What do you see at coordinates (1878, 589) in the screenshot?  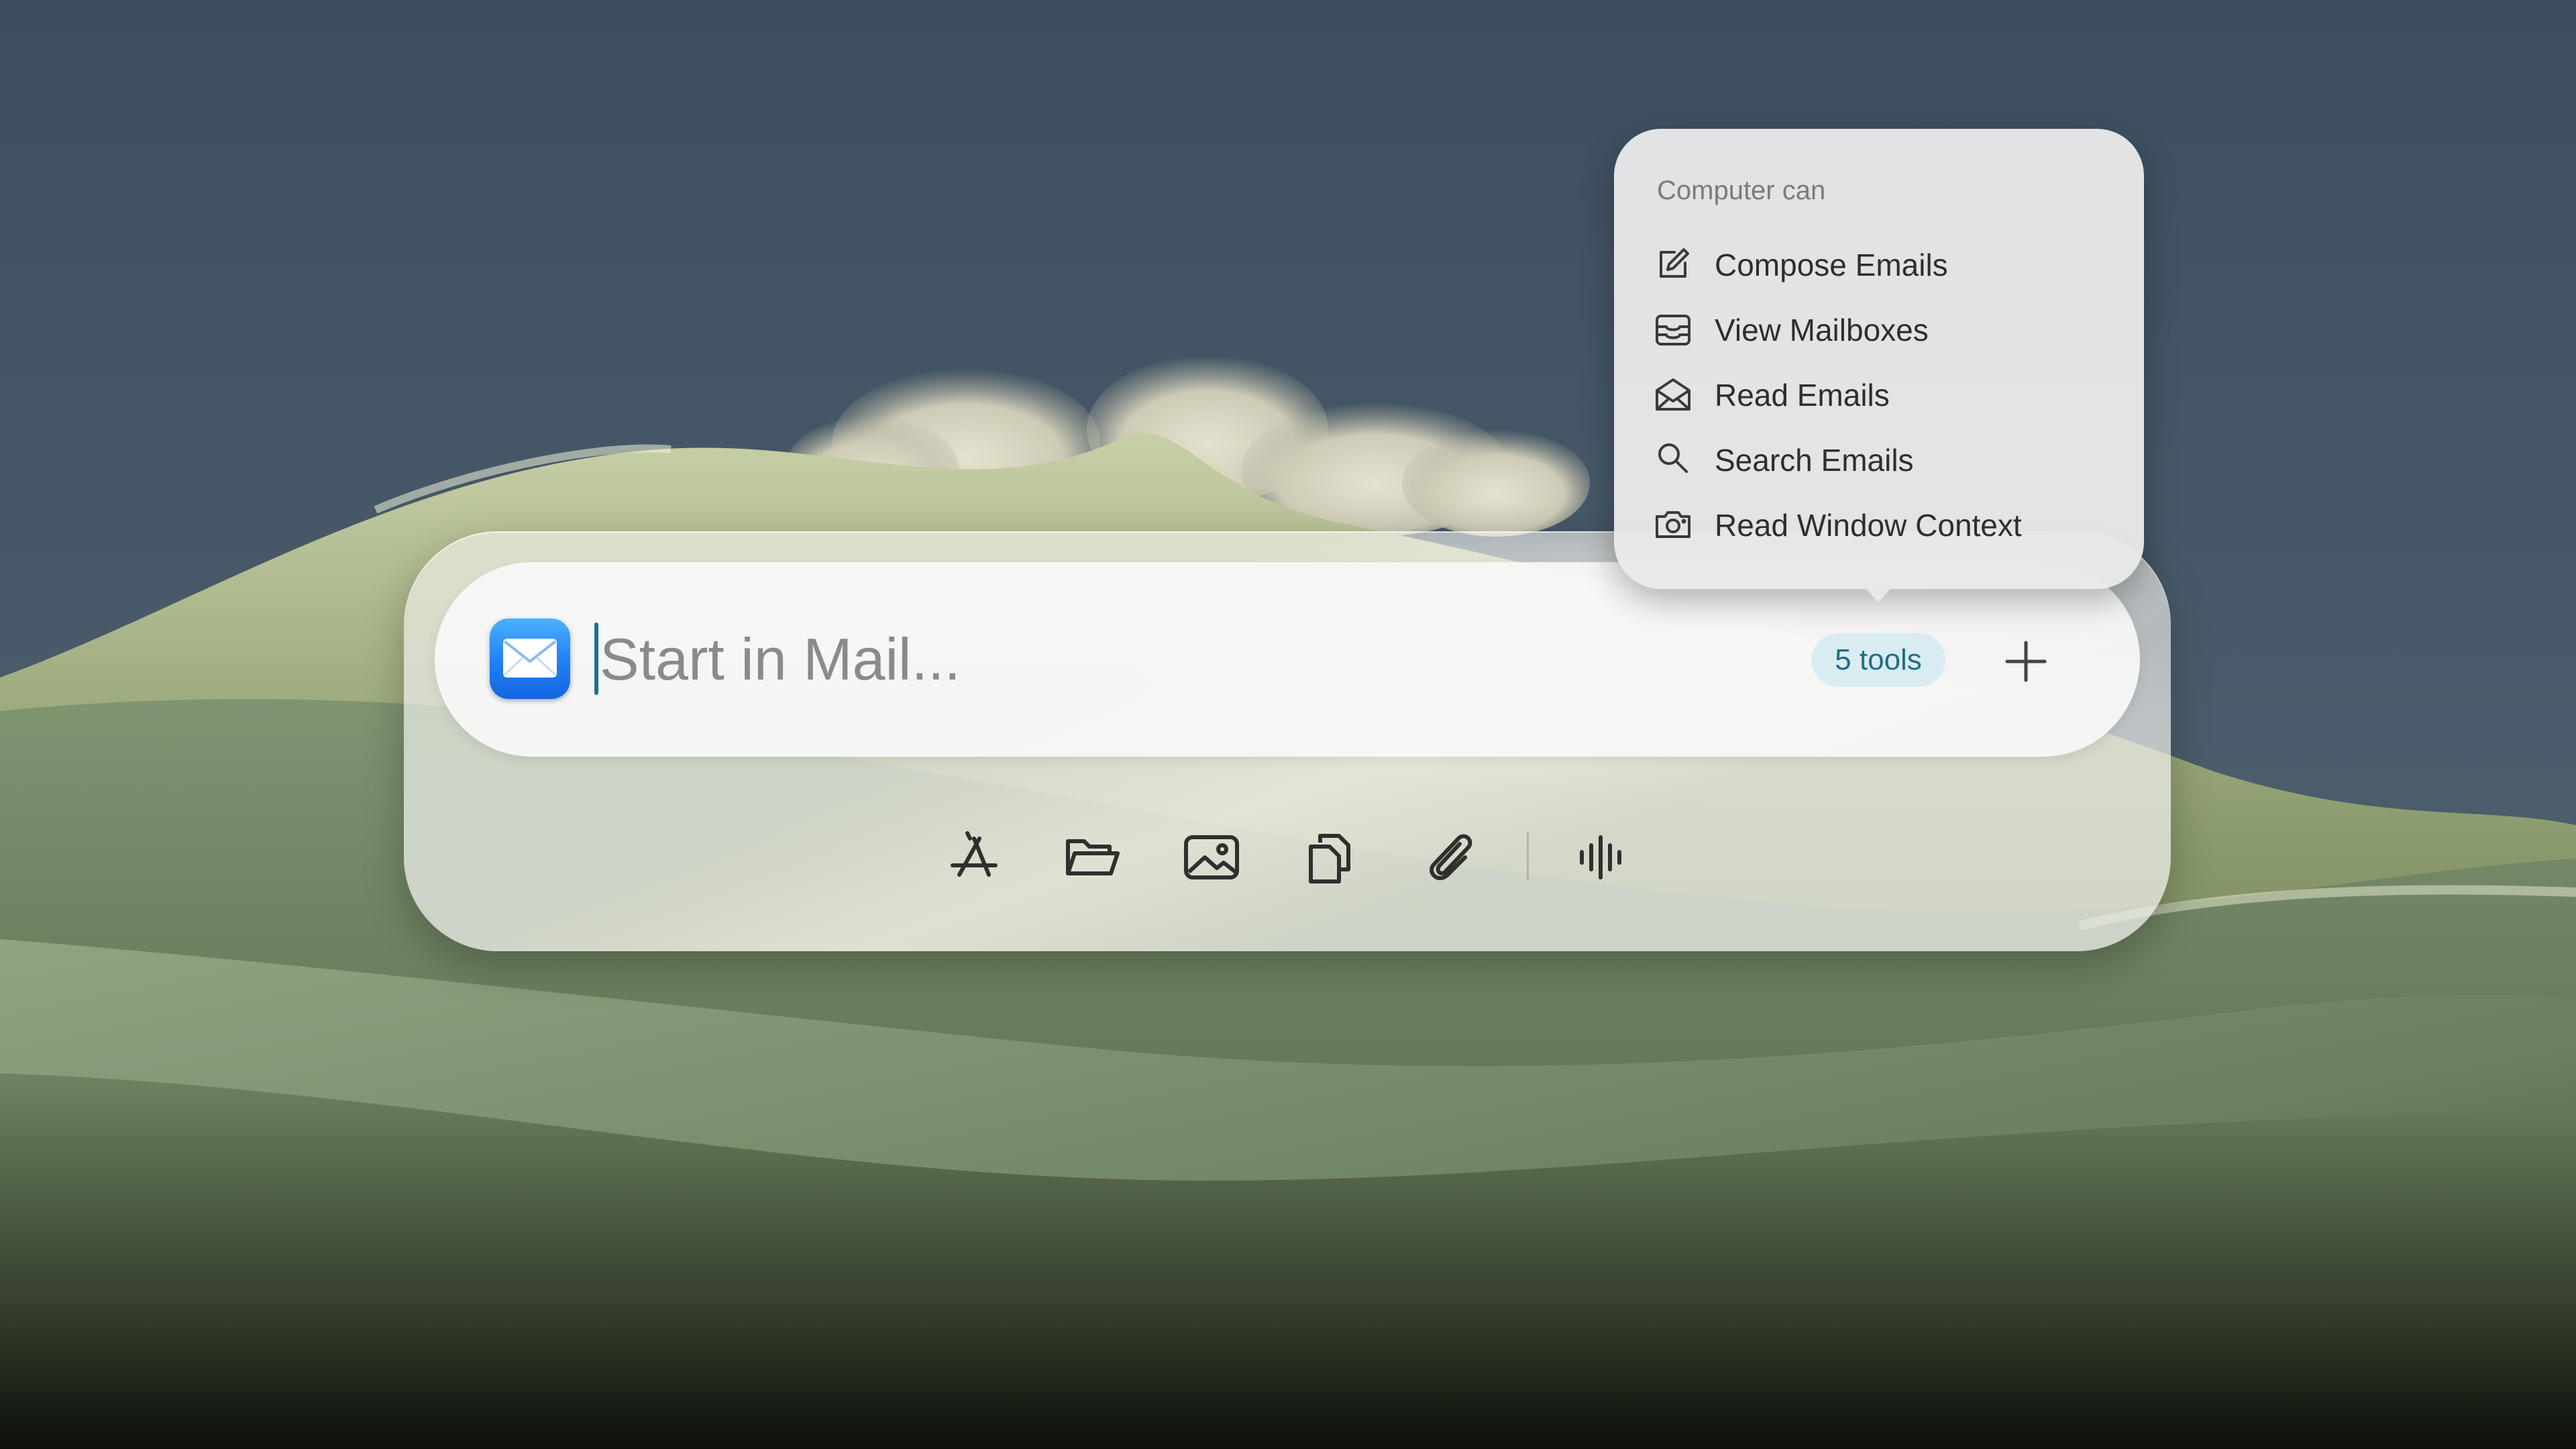 I see `popover-tail` at bounding box center [1878, 589].